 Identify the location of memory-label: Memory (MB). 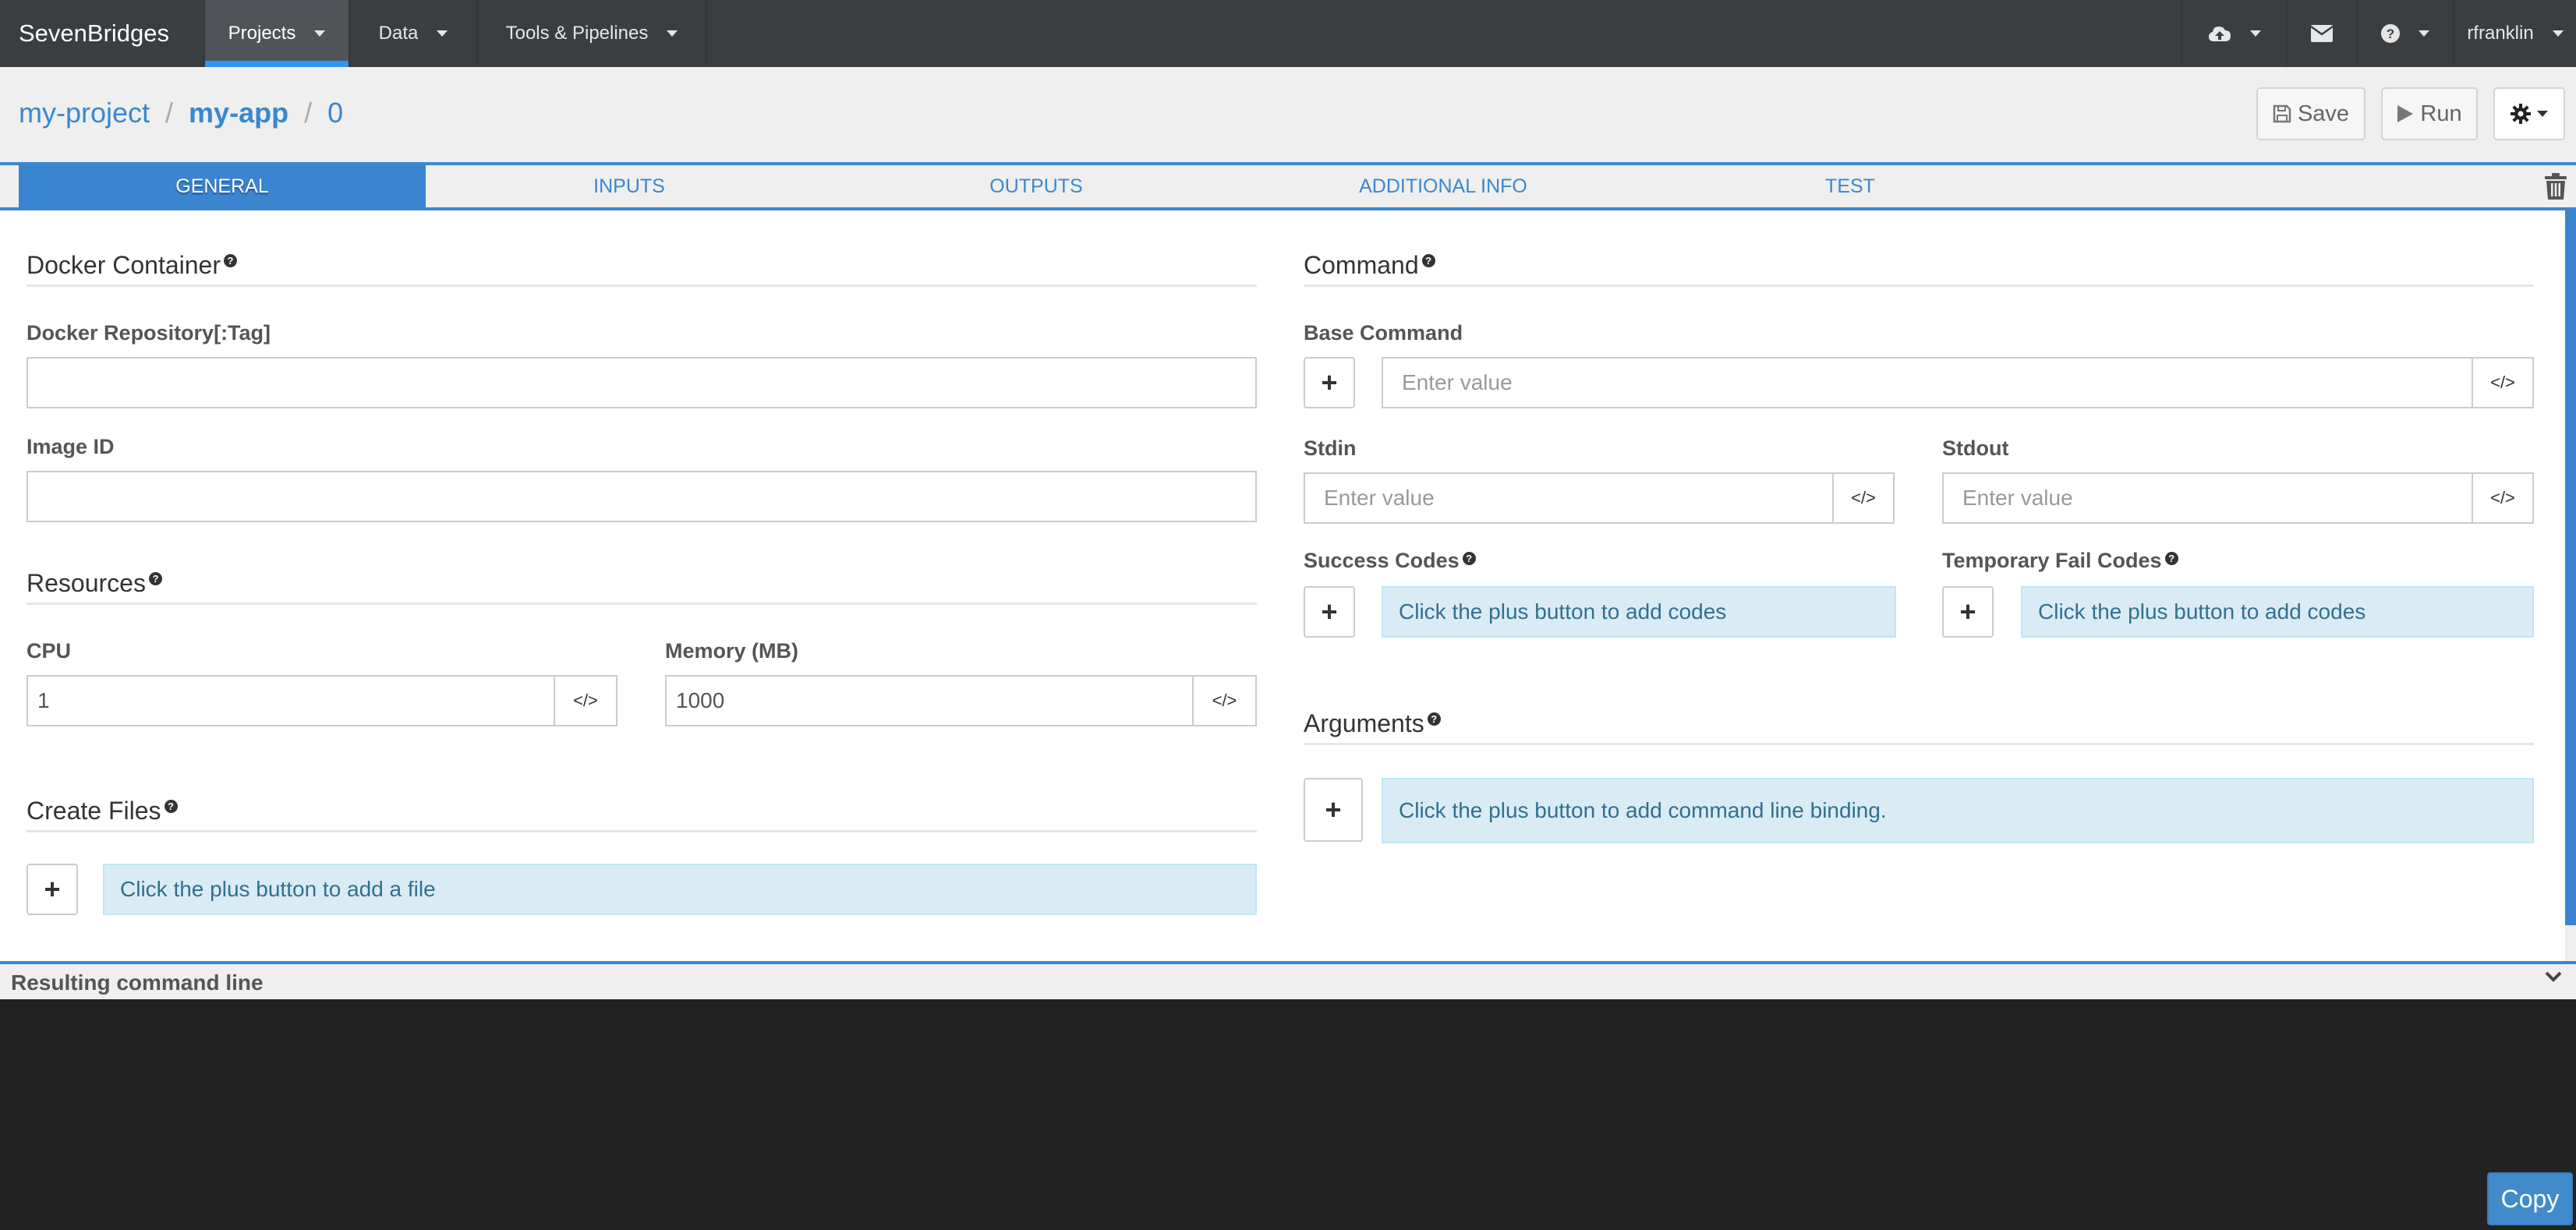
(732, 651).